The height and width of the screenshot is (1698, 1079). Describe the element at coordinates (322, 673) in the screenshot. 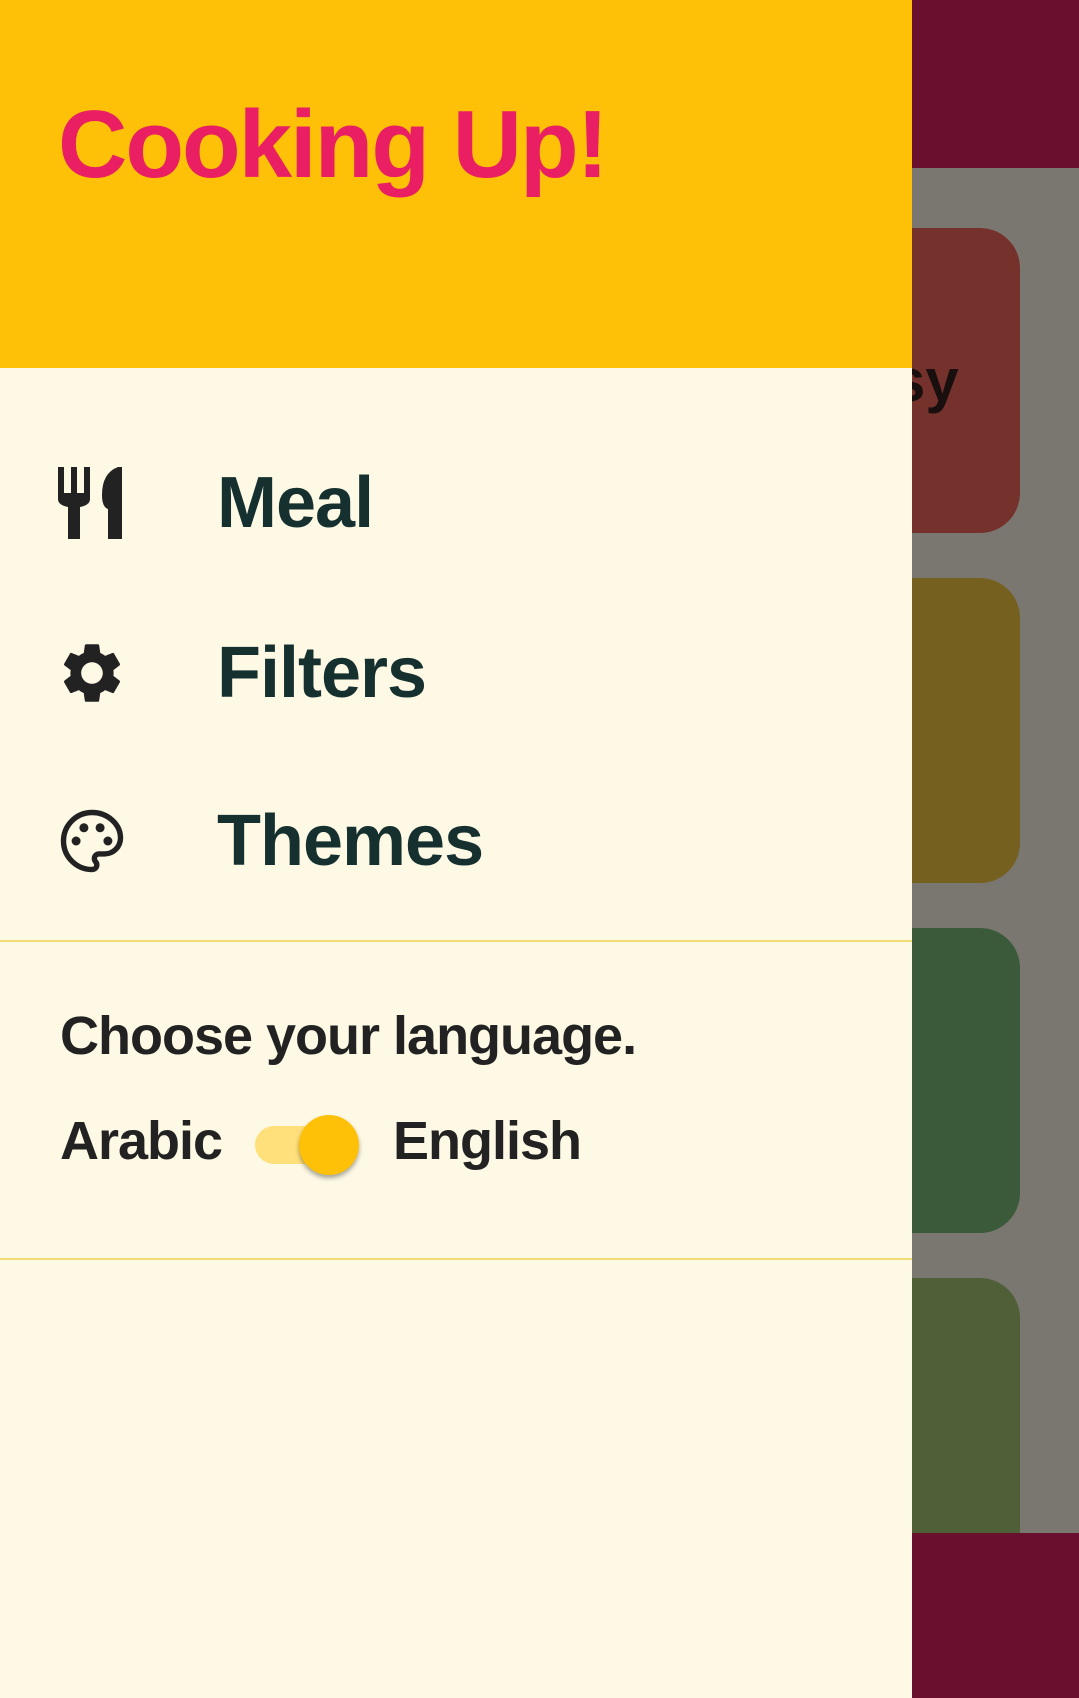

I see `menu-item-label: Filters` at that location.